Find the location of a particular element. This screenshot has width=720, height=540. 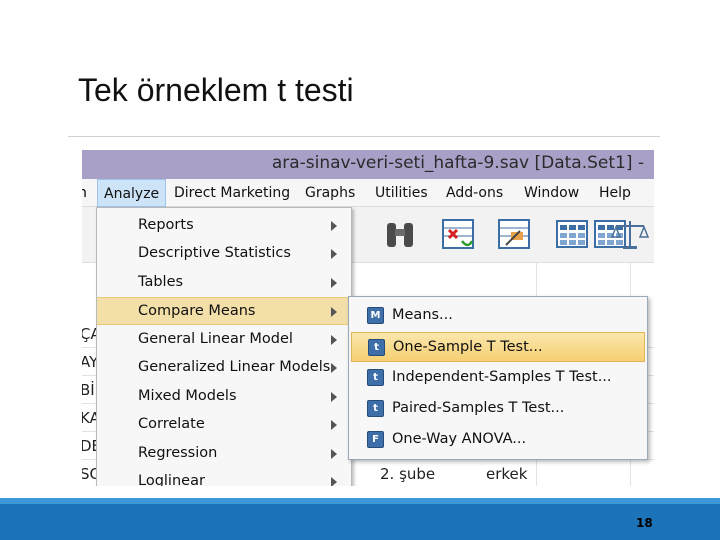

menu-item-label: Reports is located at coordinates (166, 225).